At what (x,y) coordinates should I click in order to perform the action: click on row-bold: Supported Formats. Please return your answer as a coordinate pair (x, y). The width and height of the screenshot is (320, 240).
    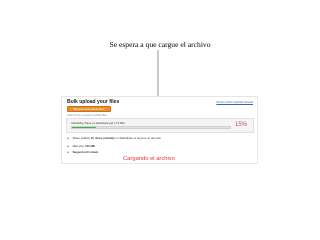
    Looking at the image, I should click on (86, 152).